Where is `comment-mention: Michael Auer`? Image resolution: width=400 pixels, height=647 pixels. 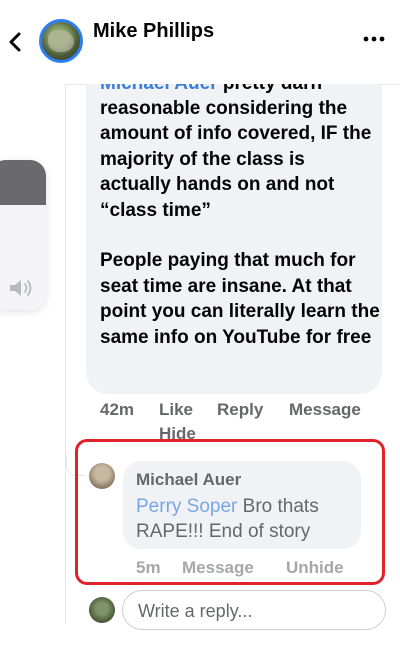
comment-mention: Michael Auer is located at coordinates (159, 89).